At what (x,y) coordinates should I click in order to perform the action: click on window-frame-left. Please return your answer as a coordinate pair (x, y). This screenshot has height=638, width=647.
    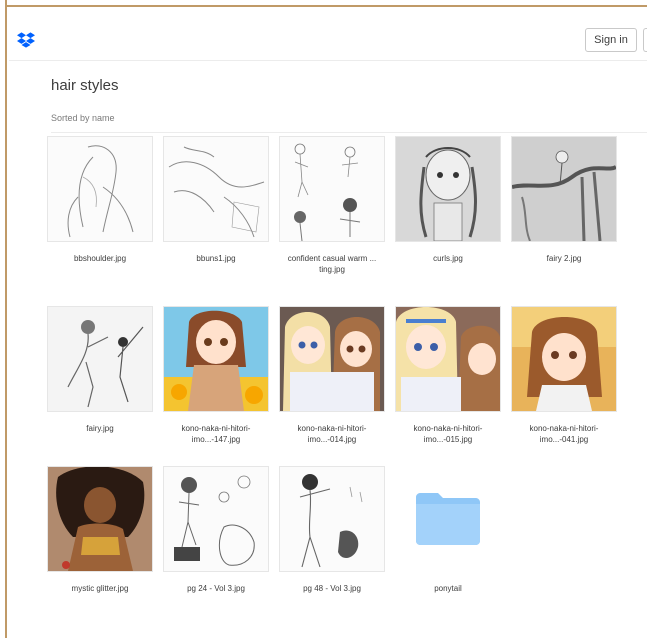
    Looking at the image, I should click on (3, 319).